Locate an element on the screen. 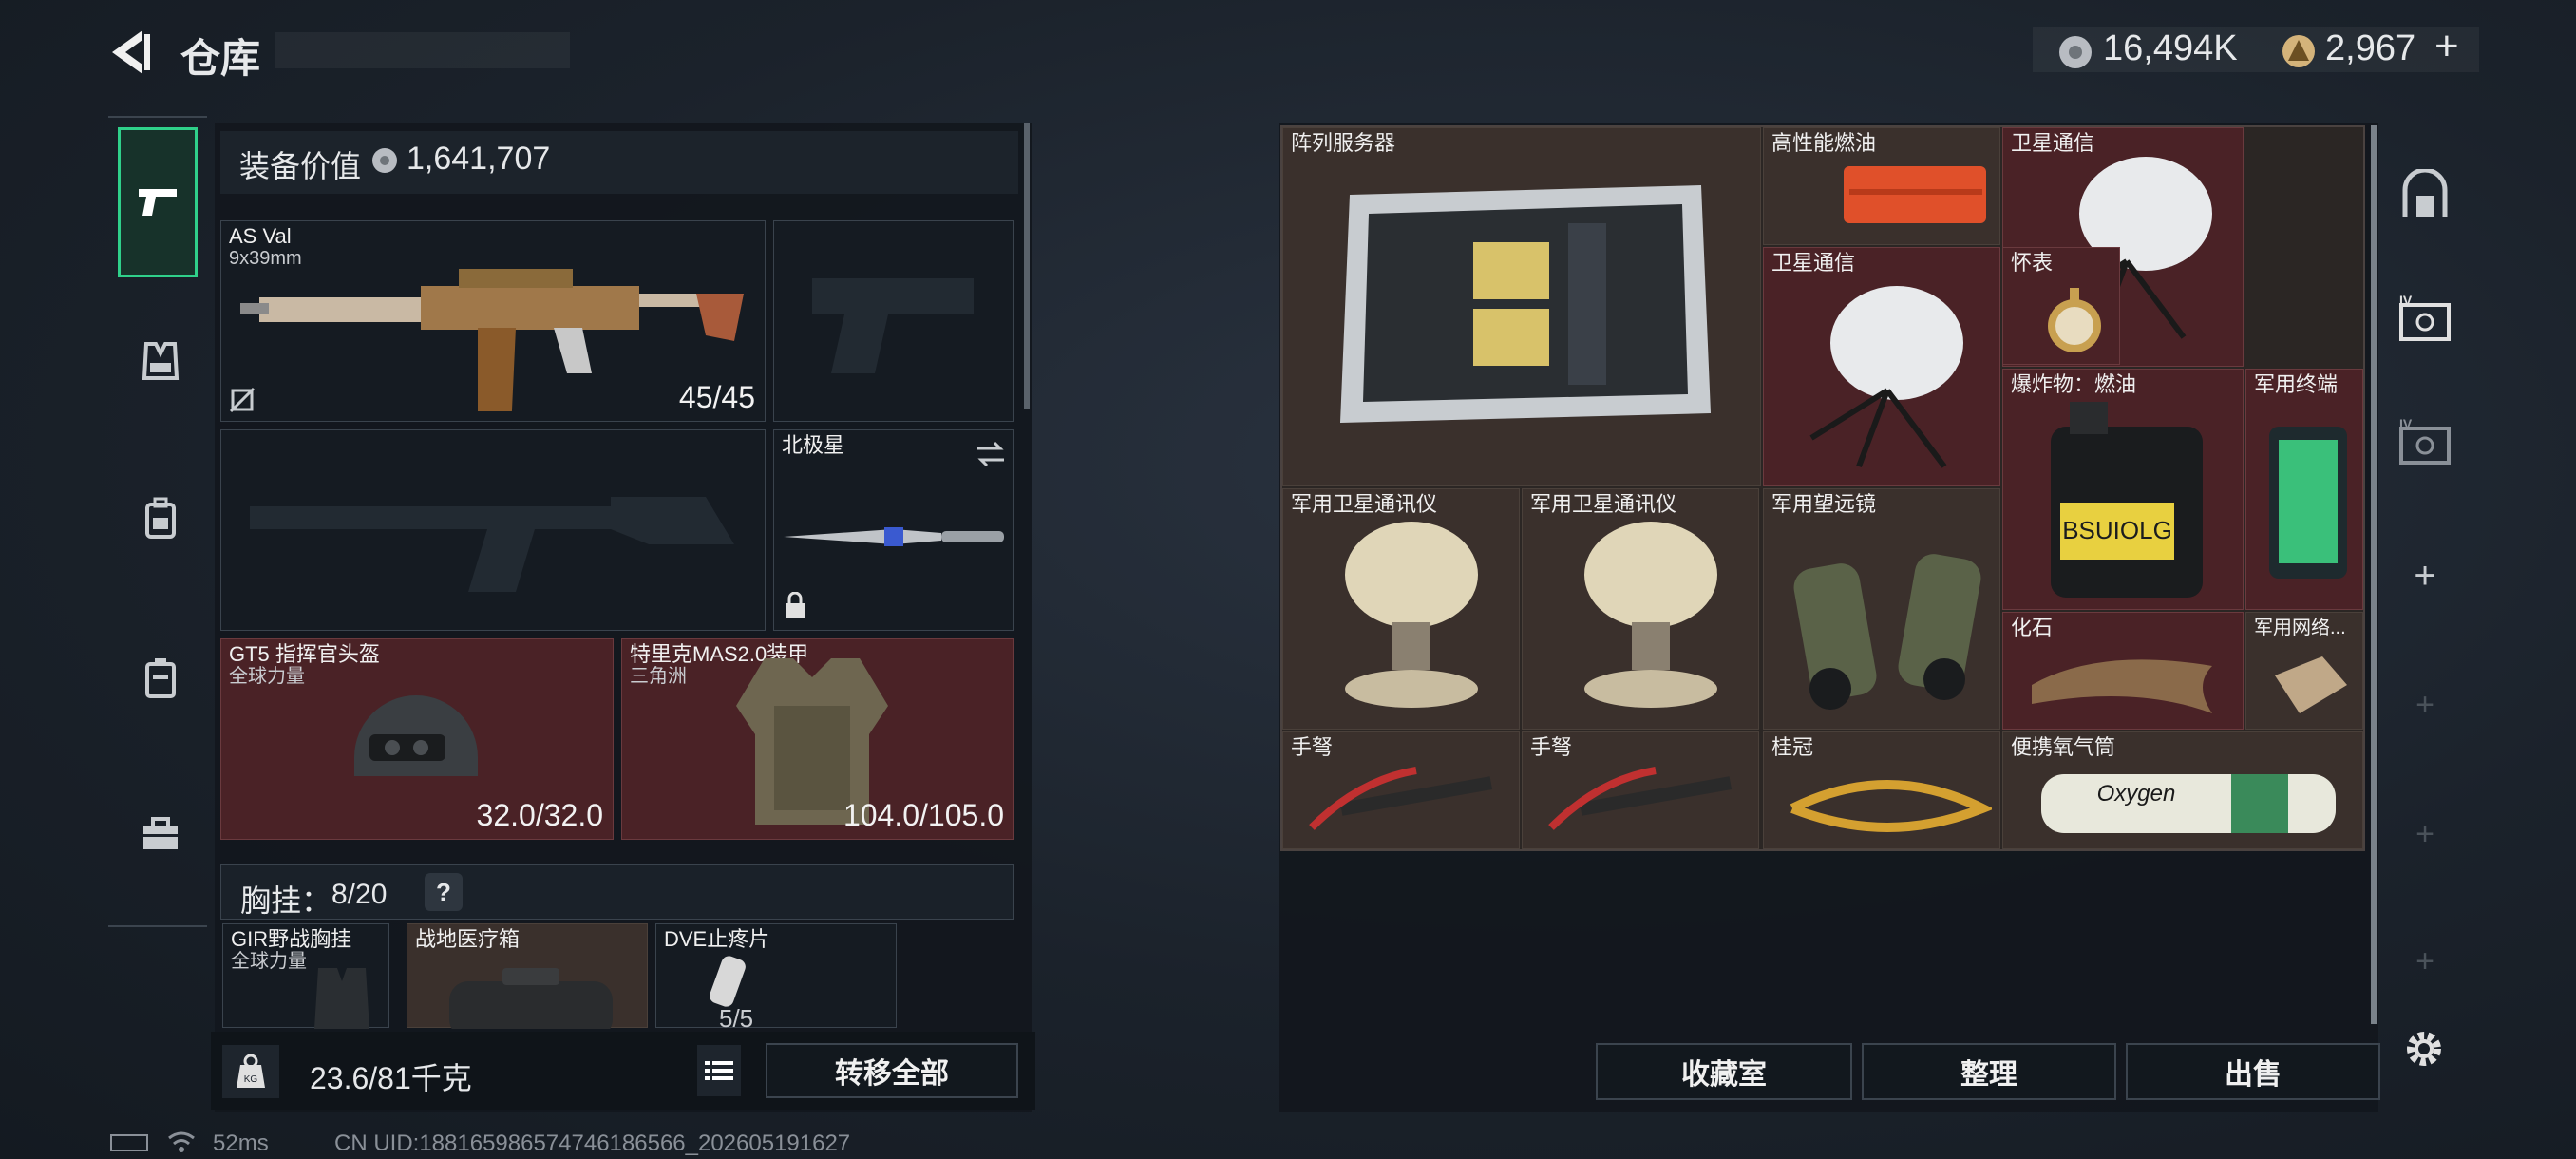 This screenshot has width=2576, height=1159. terminal-icon is located at coordinates (2308, 503).